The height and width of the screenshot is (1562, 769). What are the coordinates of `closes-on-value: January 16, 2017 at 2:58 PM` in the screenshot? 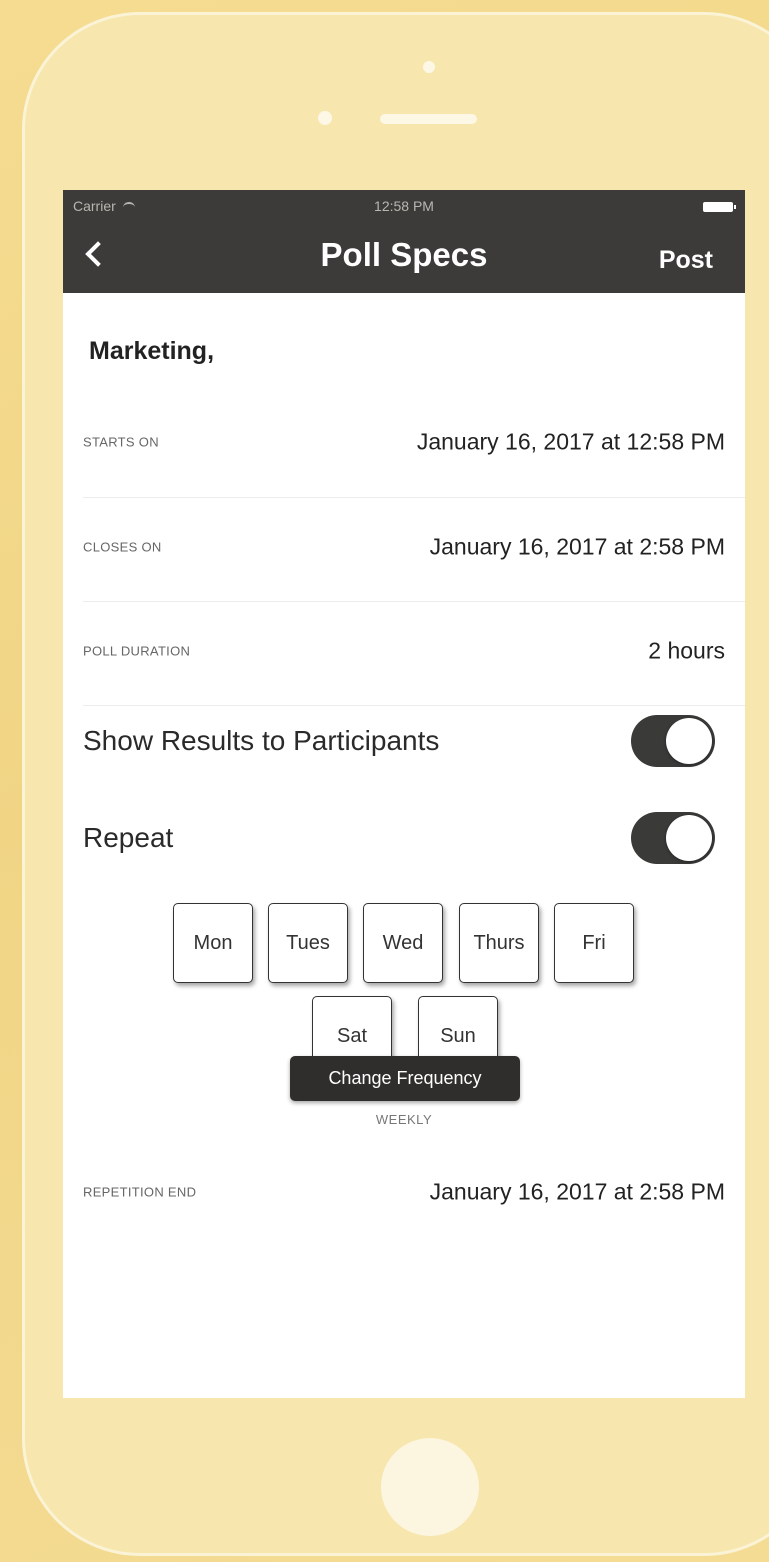 It's located at (577, 546).